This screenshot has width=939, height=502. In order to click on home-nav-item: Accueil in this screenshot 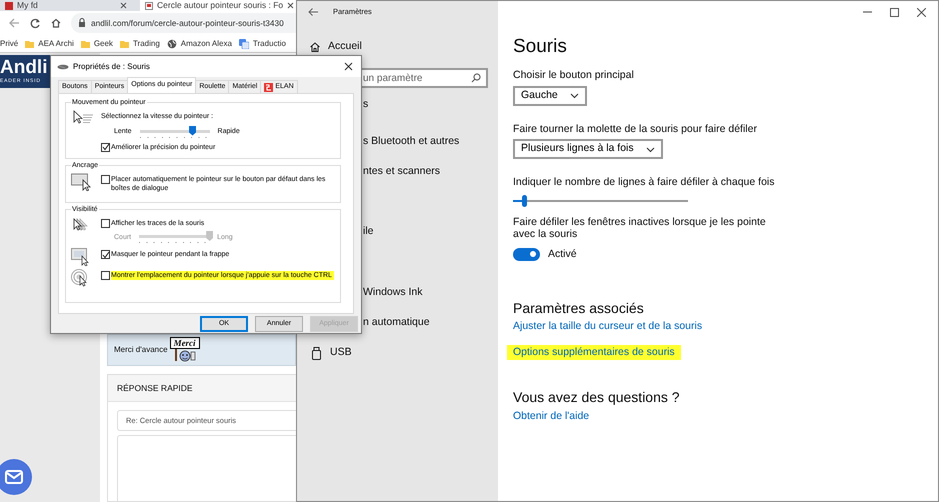, I will do `click(397, 47)`.